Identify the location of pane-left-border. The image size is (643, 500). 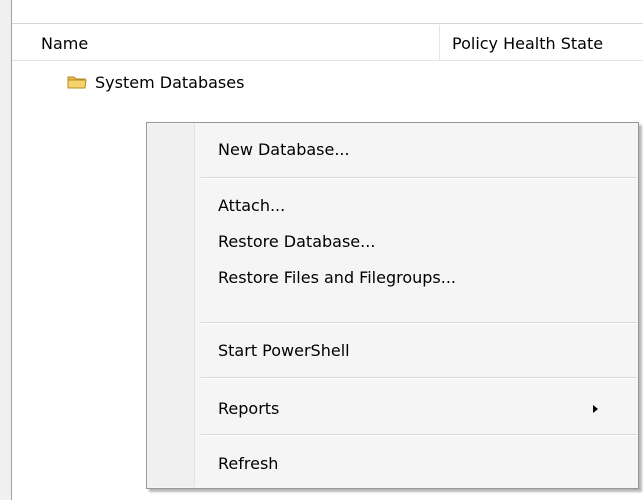
(6, 250).